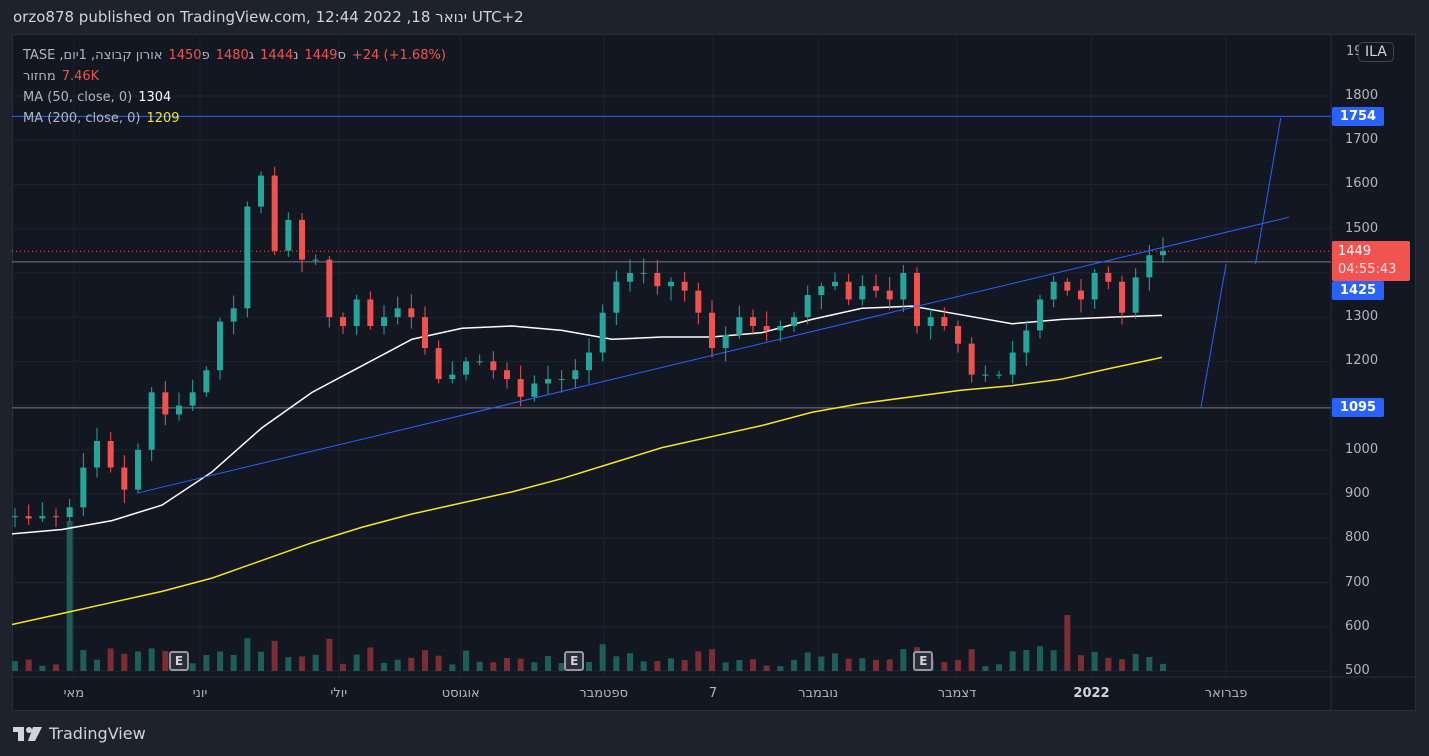 This screenshot has height=756, width=1429. What do you see at coordinates (1367, 269) in the screenshot?
I see `bar-countdown: 04:55:43` at bounding box center [1367, 269].